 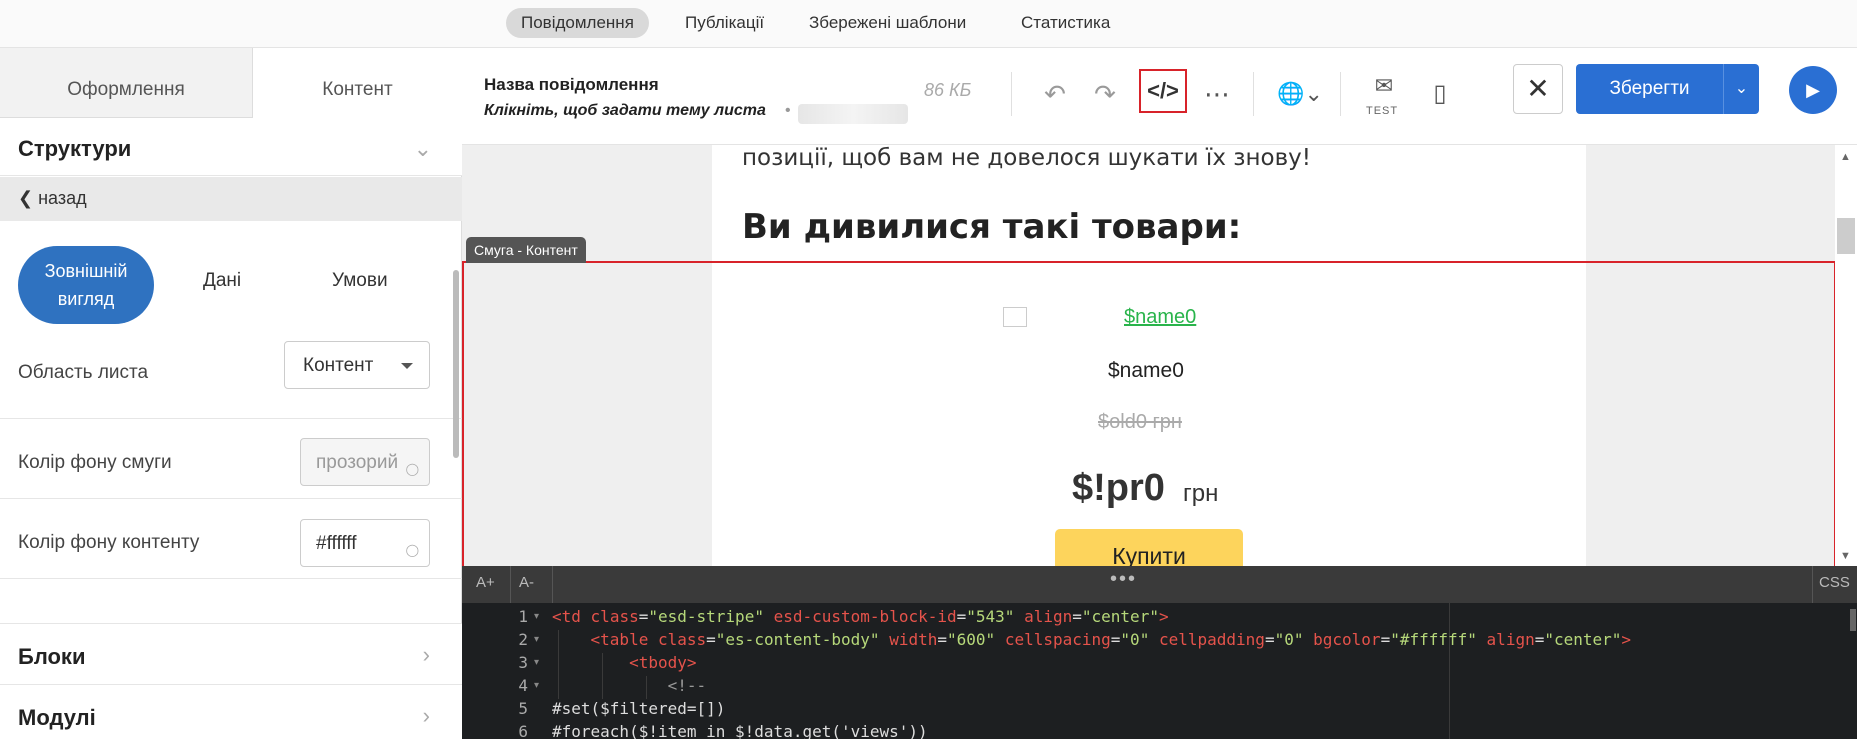 What do you see at coordinates (57, 717) in the screenshot?
I see `modules-label: Модулі` at bounding box center [57, 717].